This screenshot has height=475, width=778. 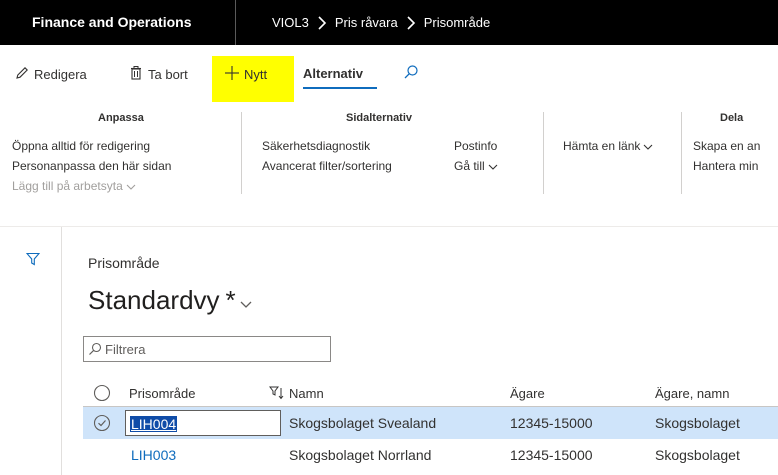 What do you see at coordinates (91, 166) in the screenshot?
I see `ribbon-item-personalize: Personanpassa den här sidan` at bounding box center [91, 166].